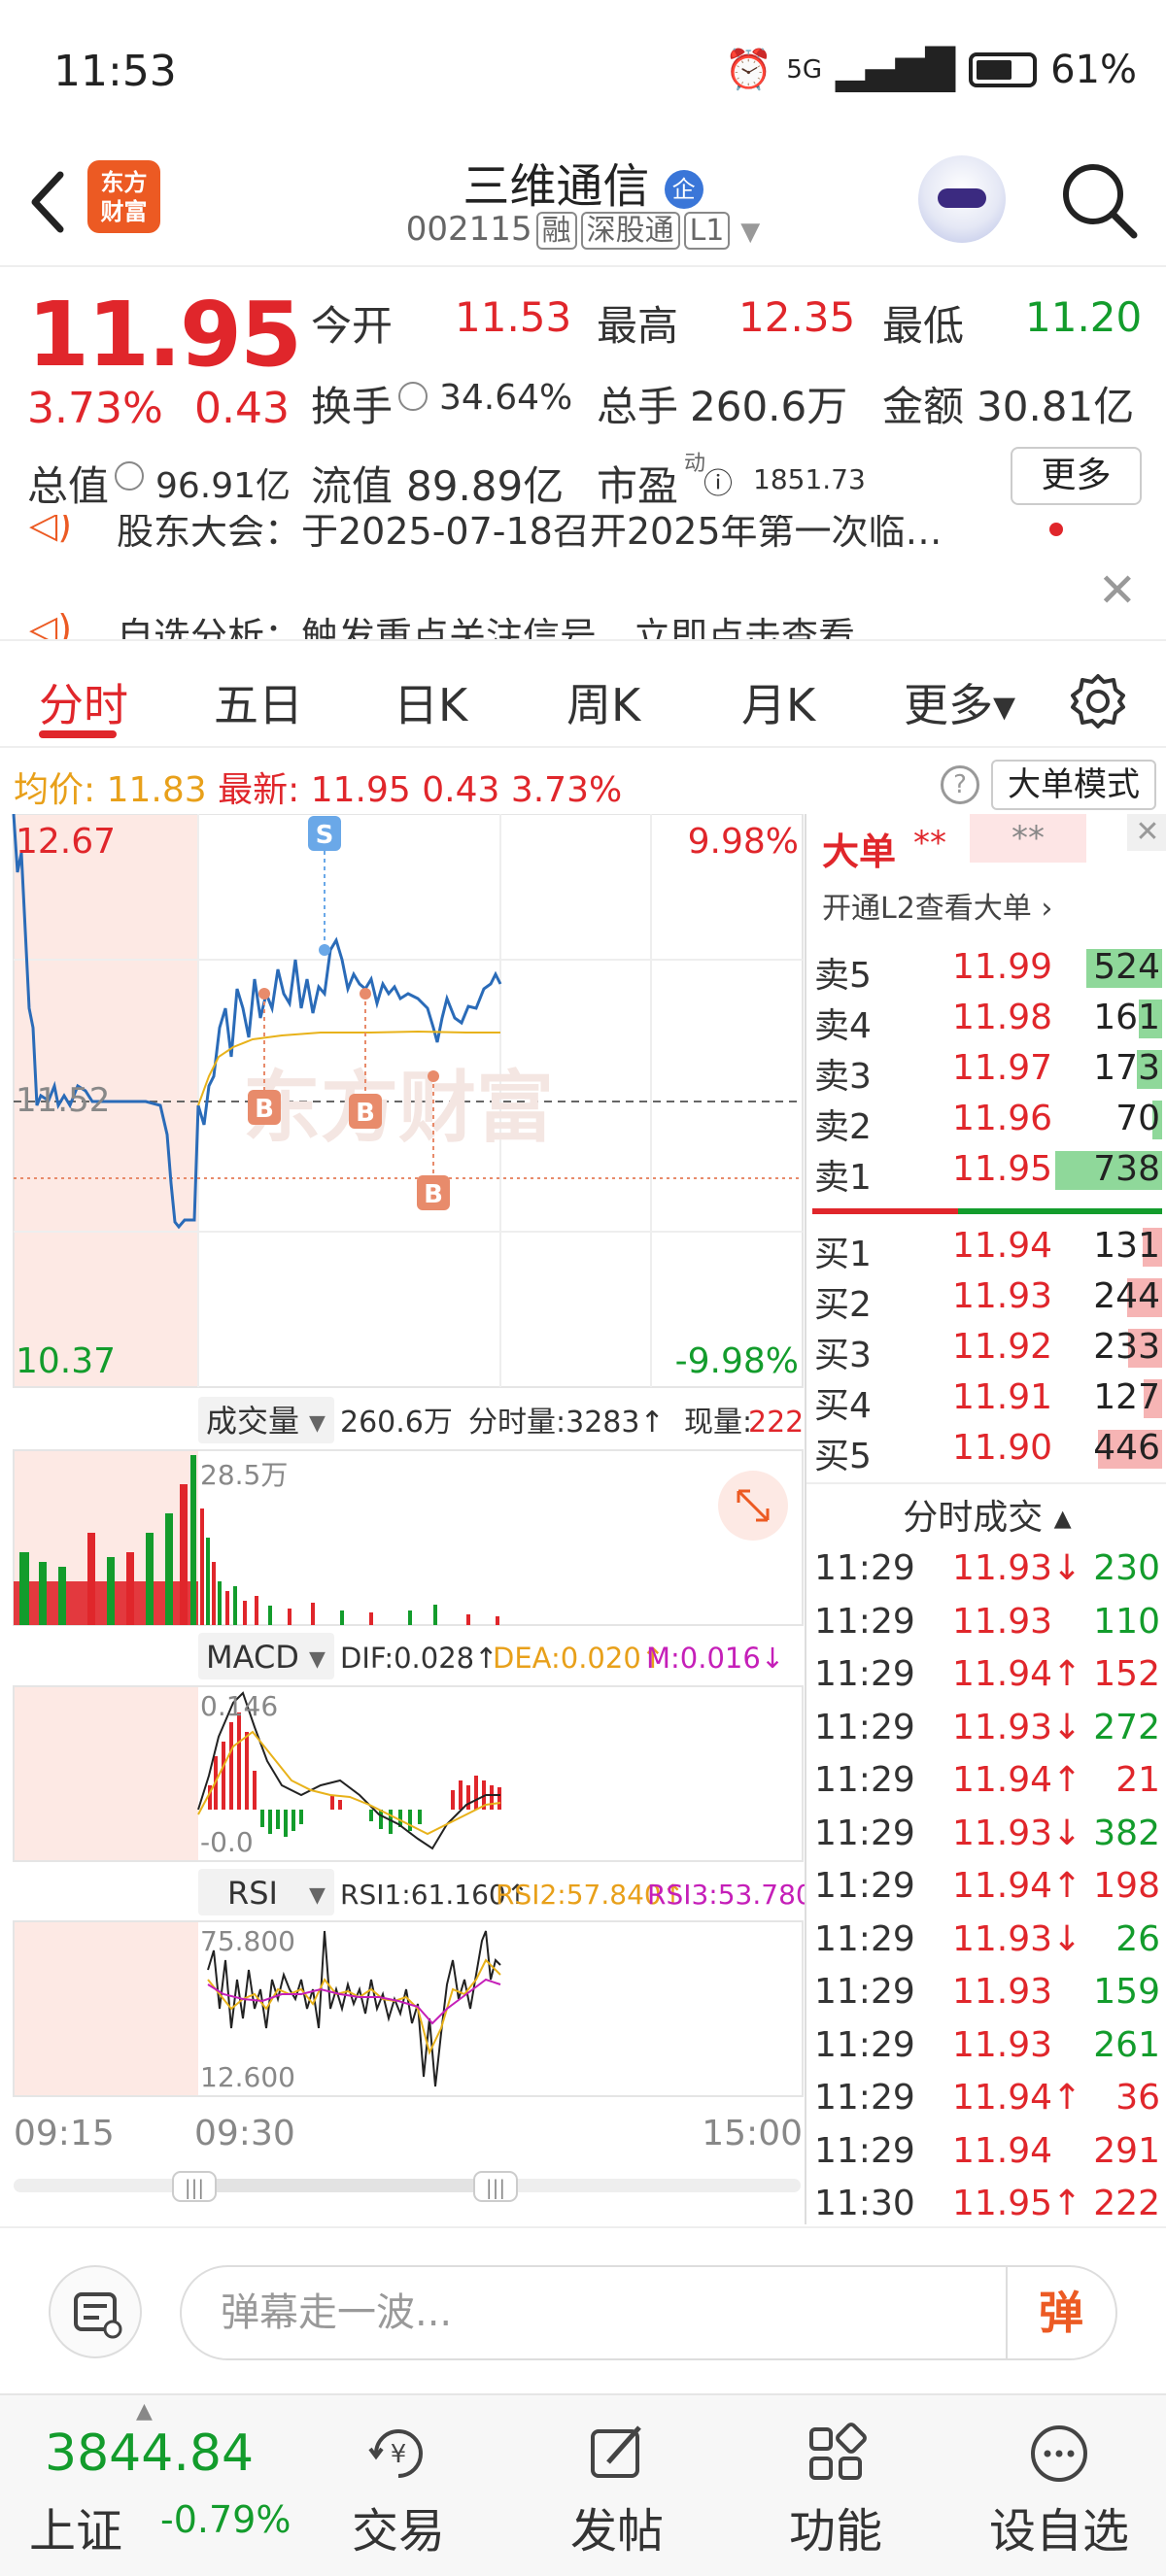  I want to click on order-volume: 161, so click(1126, 1017).